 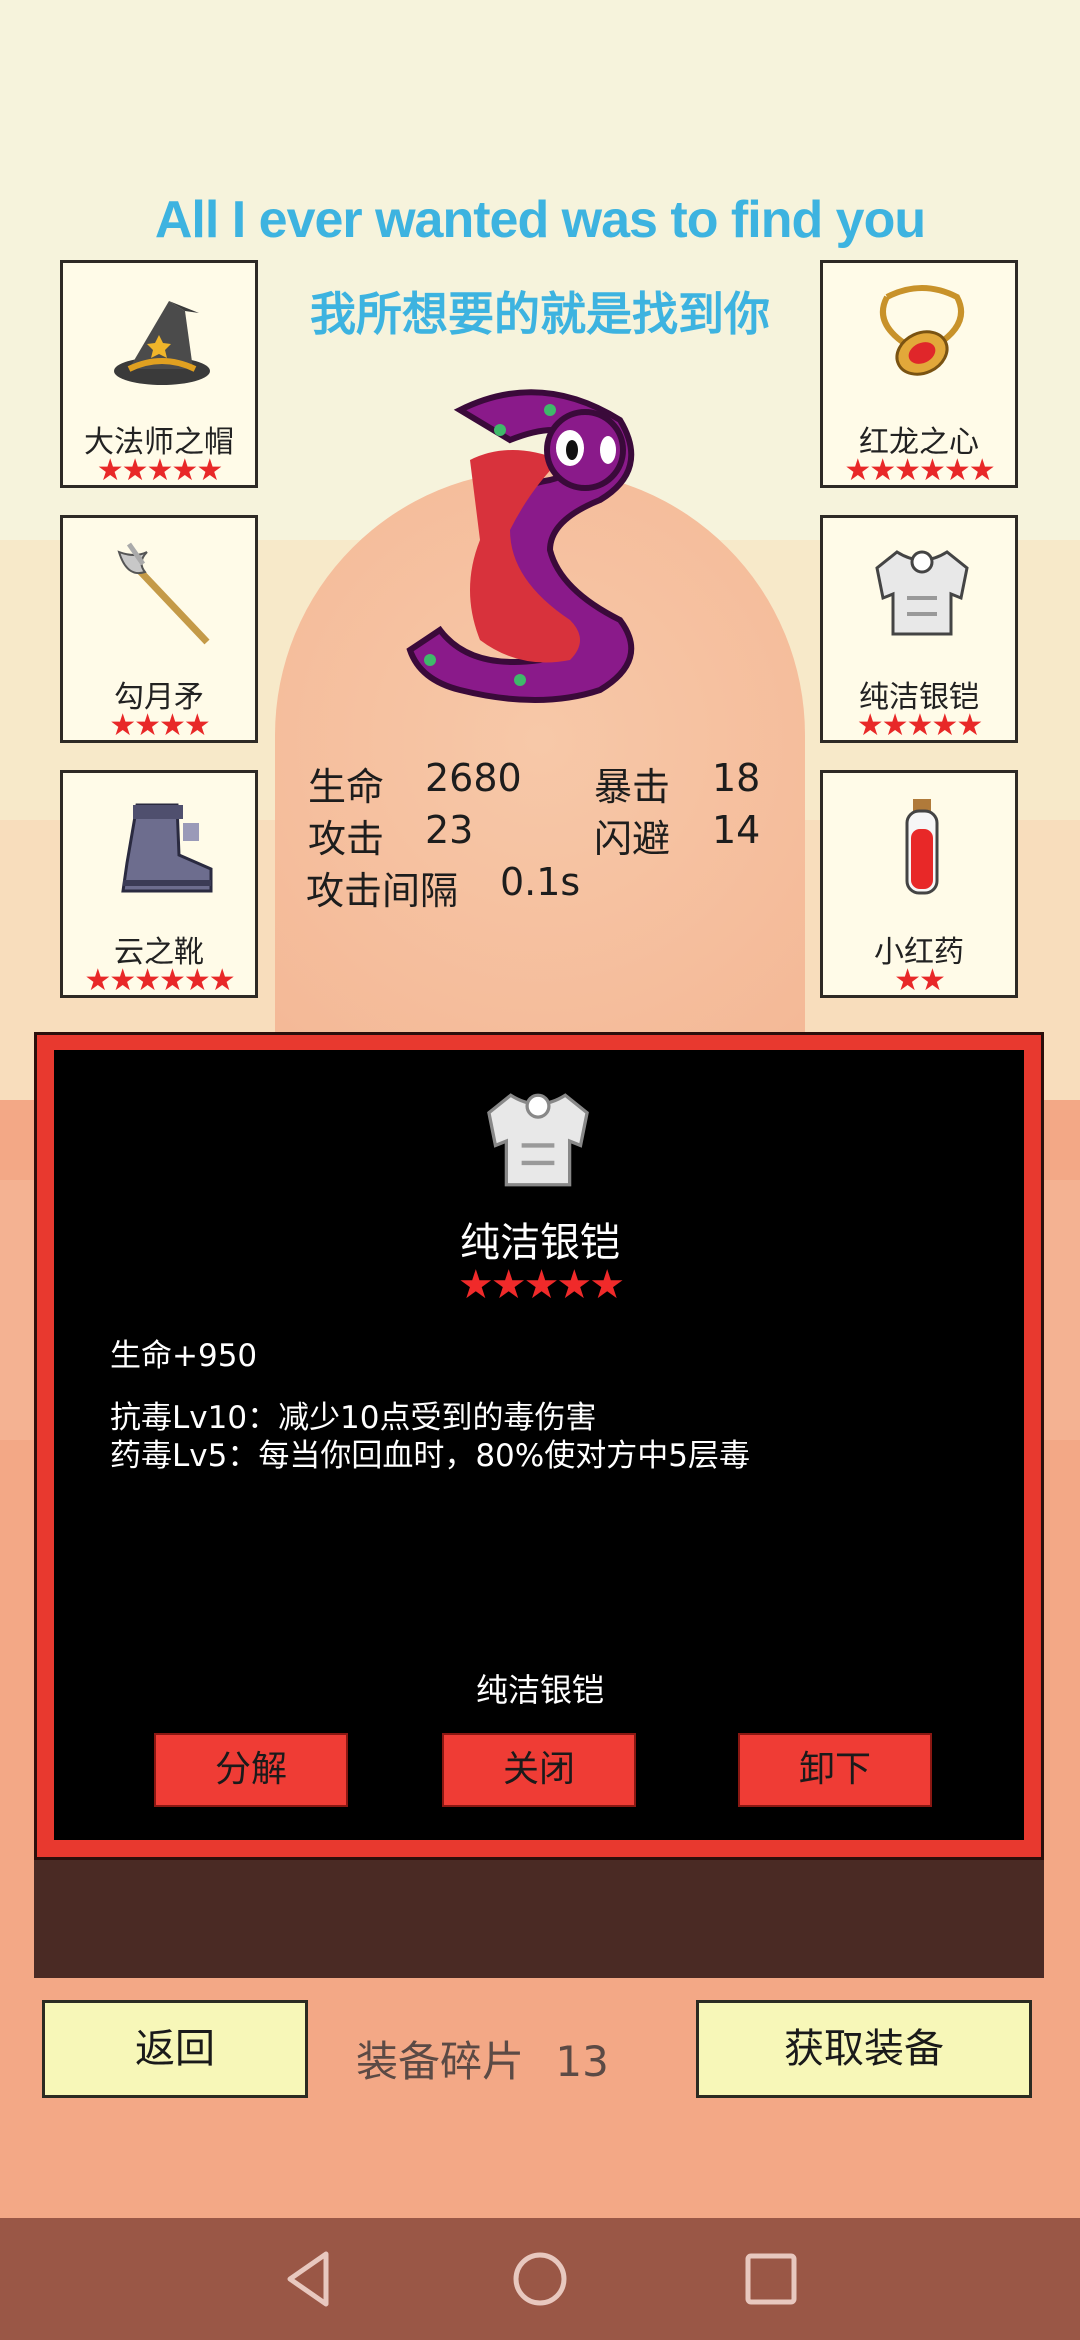 I want to click on stat-attack-value: 23, so click(x=449, y=830).